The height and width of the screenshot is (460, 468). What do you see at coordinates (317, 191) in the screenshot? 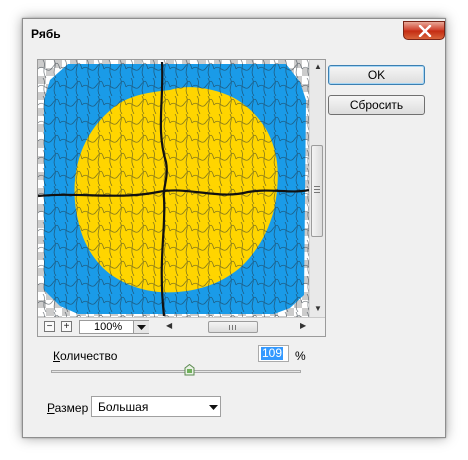
I see `vertical-scroll-thumb` at bounding box center [317, 191].